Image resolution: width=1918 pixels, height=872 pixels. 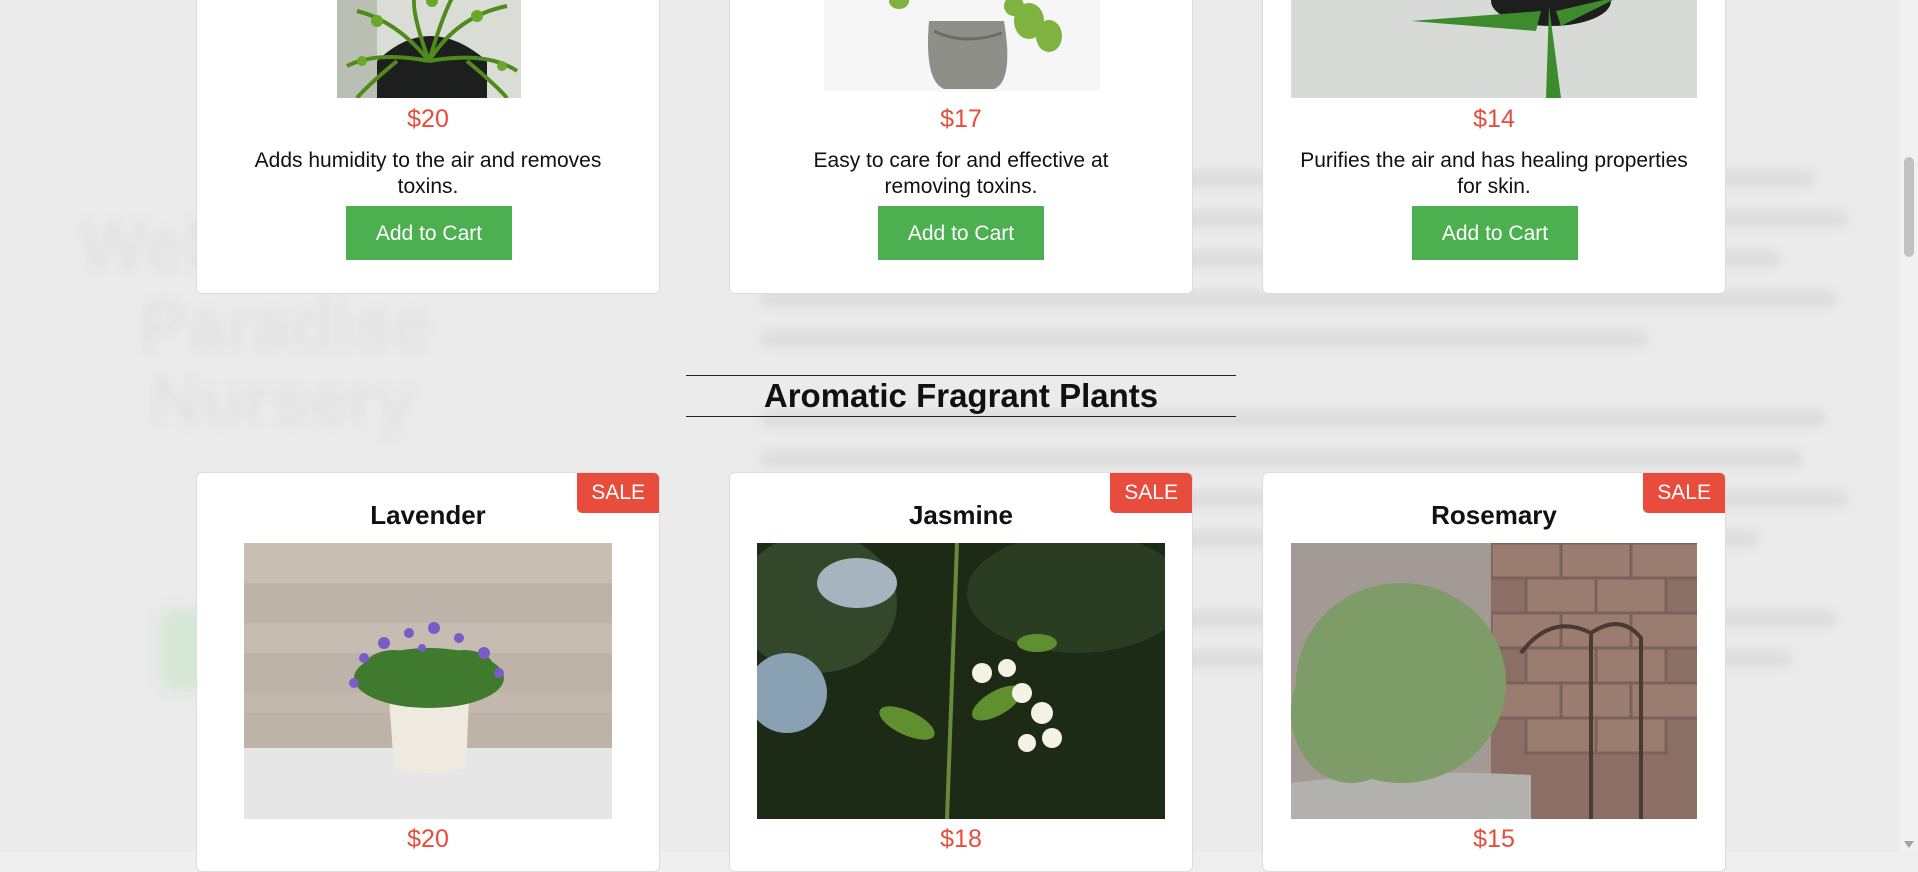 I want to click on hero-title-line-1: Wel, so click(x=142, y=245).